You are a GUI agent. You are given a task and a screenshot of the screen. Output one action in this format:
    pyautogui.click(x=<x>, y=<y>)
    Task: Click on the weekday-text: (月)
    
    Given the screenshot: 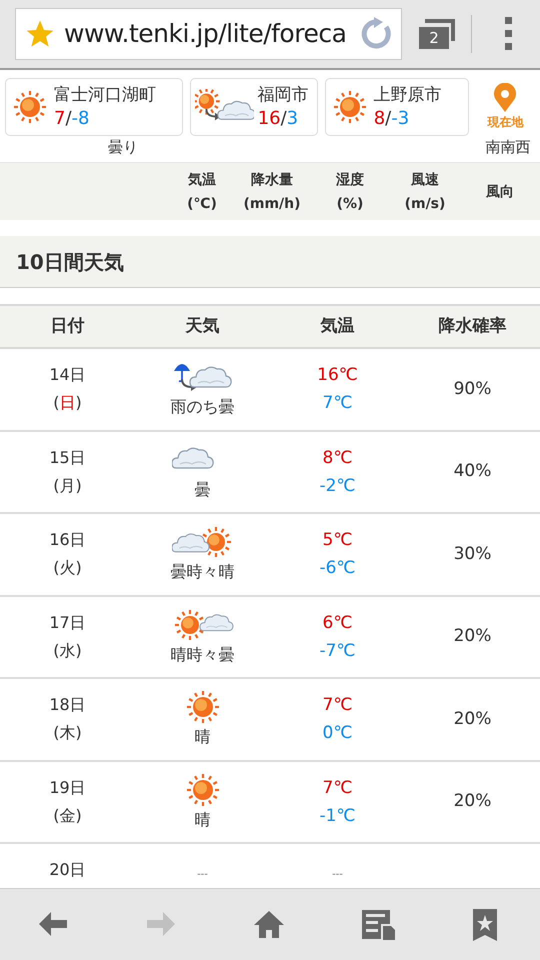 What is the action you would take?
    pyautogui.click(x=67, y=485)
    